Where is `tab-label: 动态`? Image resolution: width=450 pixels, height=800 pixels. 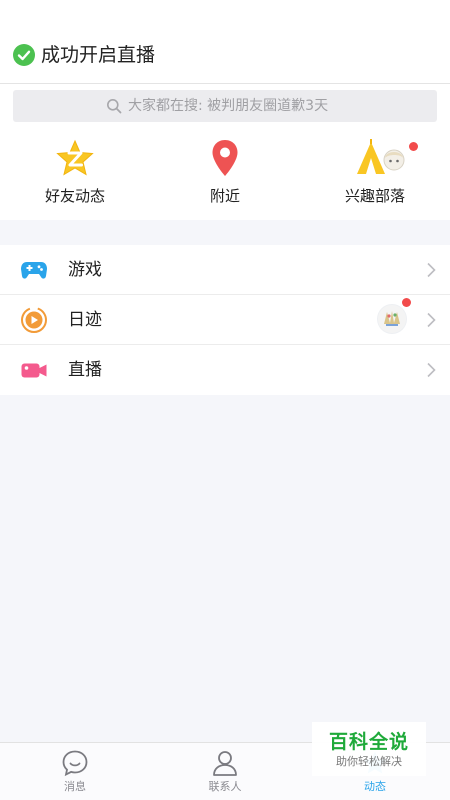 tab-label: 动态 is located at coordinates (375, 786).